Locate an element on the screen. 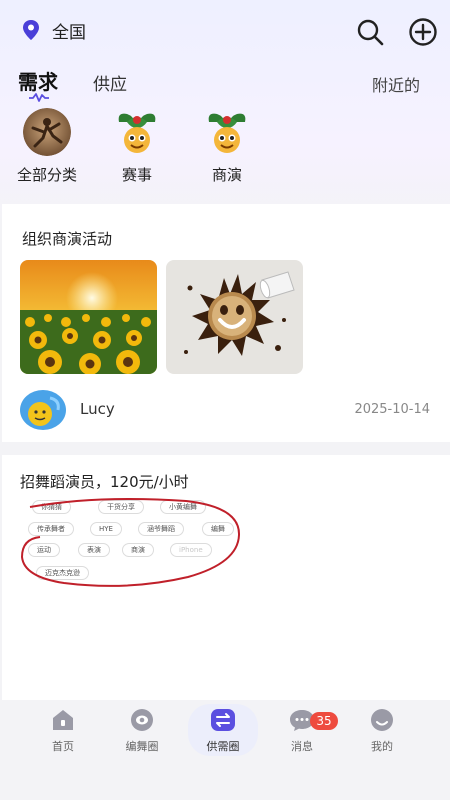  coffee-splash-smiley-photo is located at coordinates (234, 317).